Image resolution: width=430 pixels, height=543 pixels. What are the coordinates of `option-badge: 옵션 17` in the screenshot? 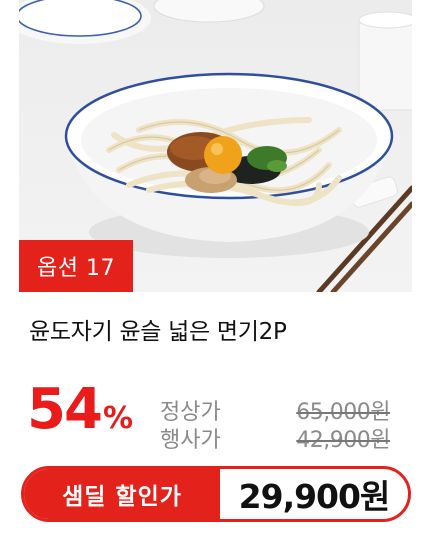 It's located at (76, 266).